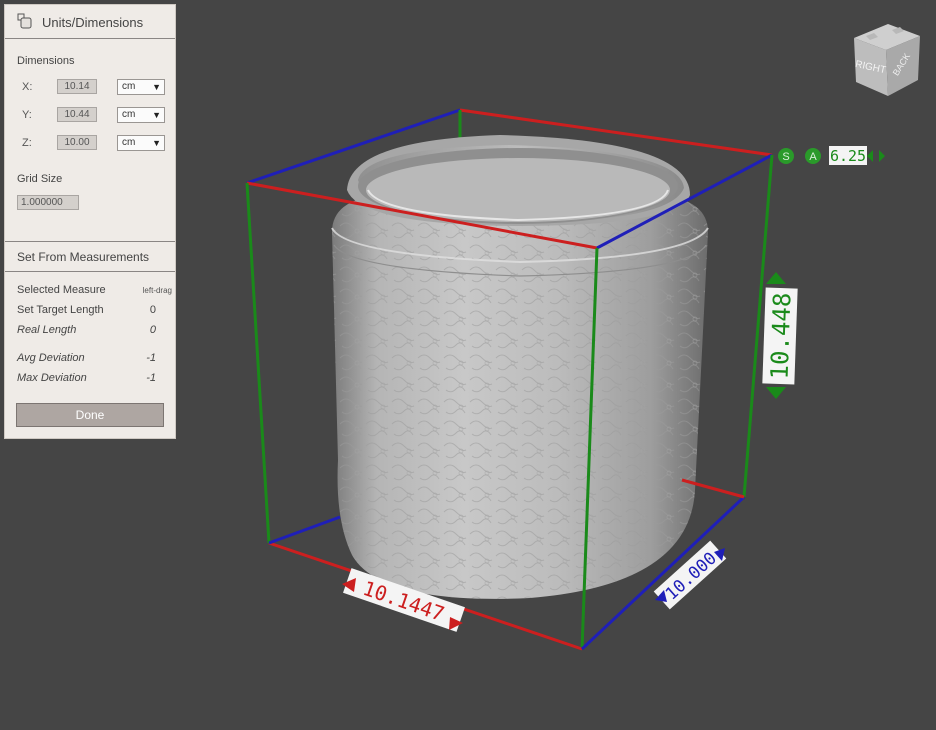 Image resolution: width=936 pixels, height=730 pixels. What do you see at coordinates (129, 114) in the screenshot?
I see `y-unit-value: cm` at bounding box center [129, 114].